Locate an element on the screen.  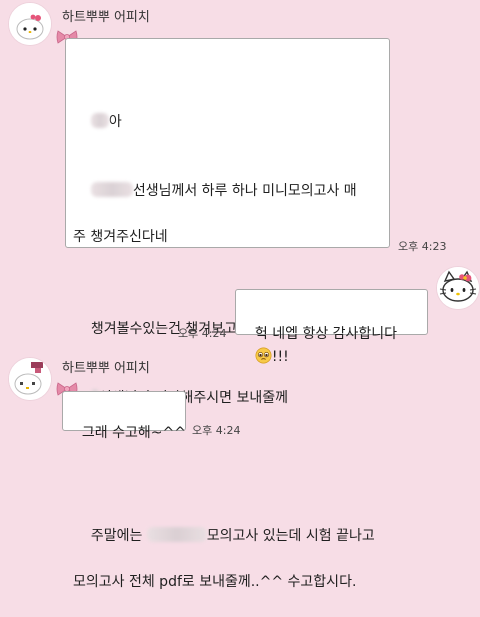
sender-avatar is located at coordinates (30, 379).